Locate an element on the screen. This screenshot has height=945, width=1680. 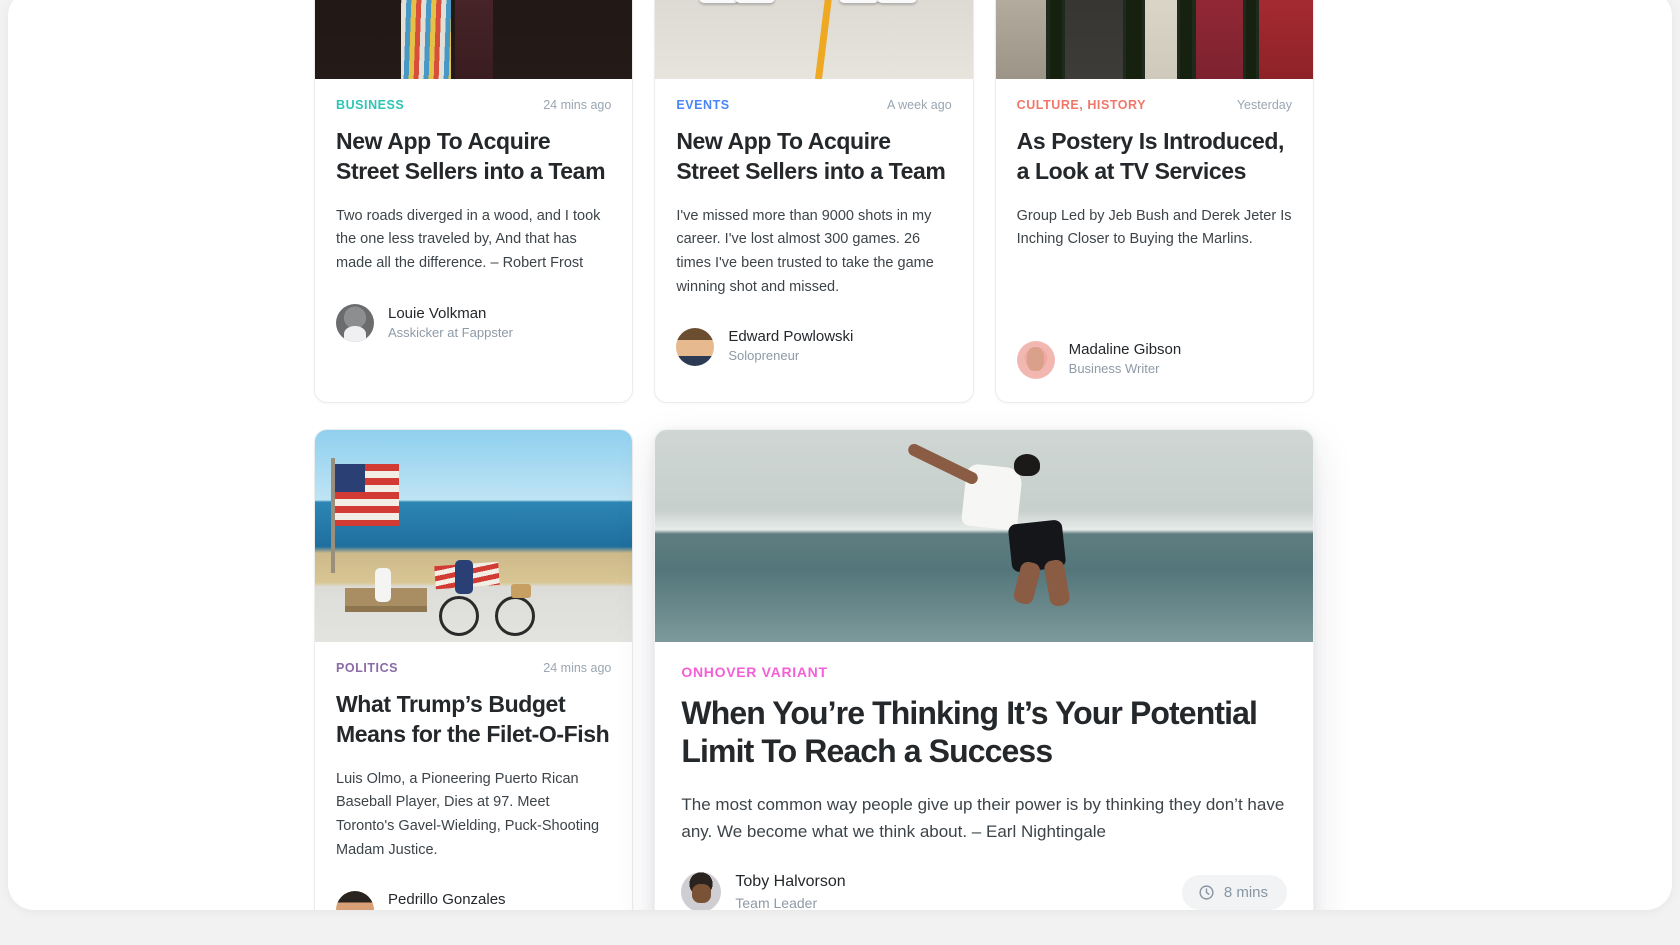
surfer-jump-photo is located at coordinates (984, 536).